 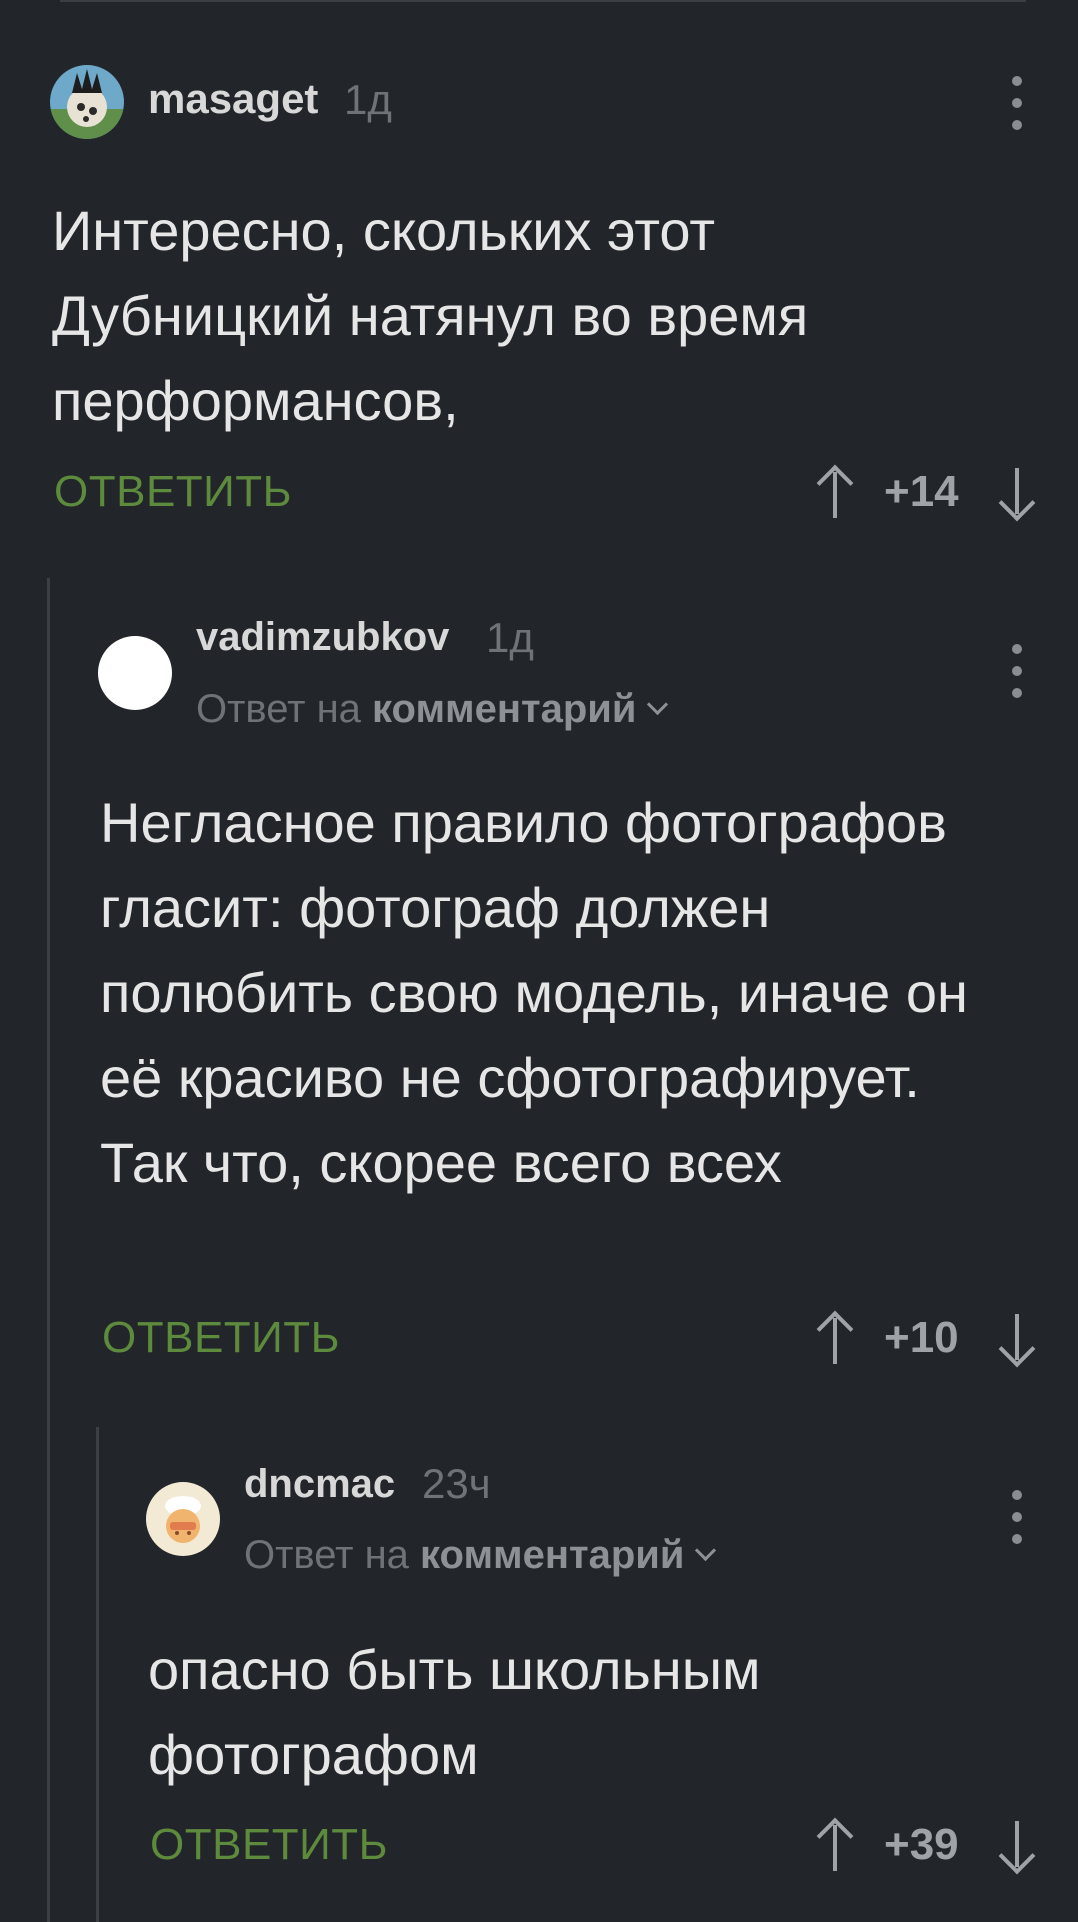 What do you see at coordinates (454, 1712) in the screenshot?
I see `comment-text: опасно быть школьным фотографом` at bounding box center [454, 1712].